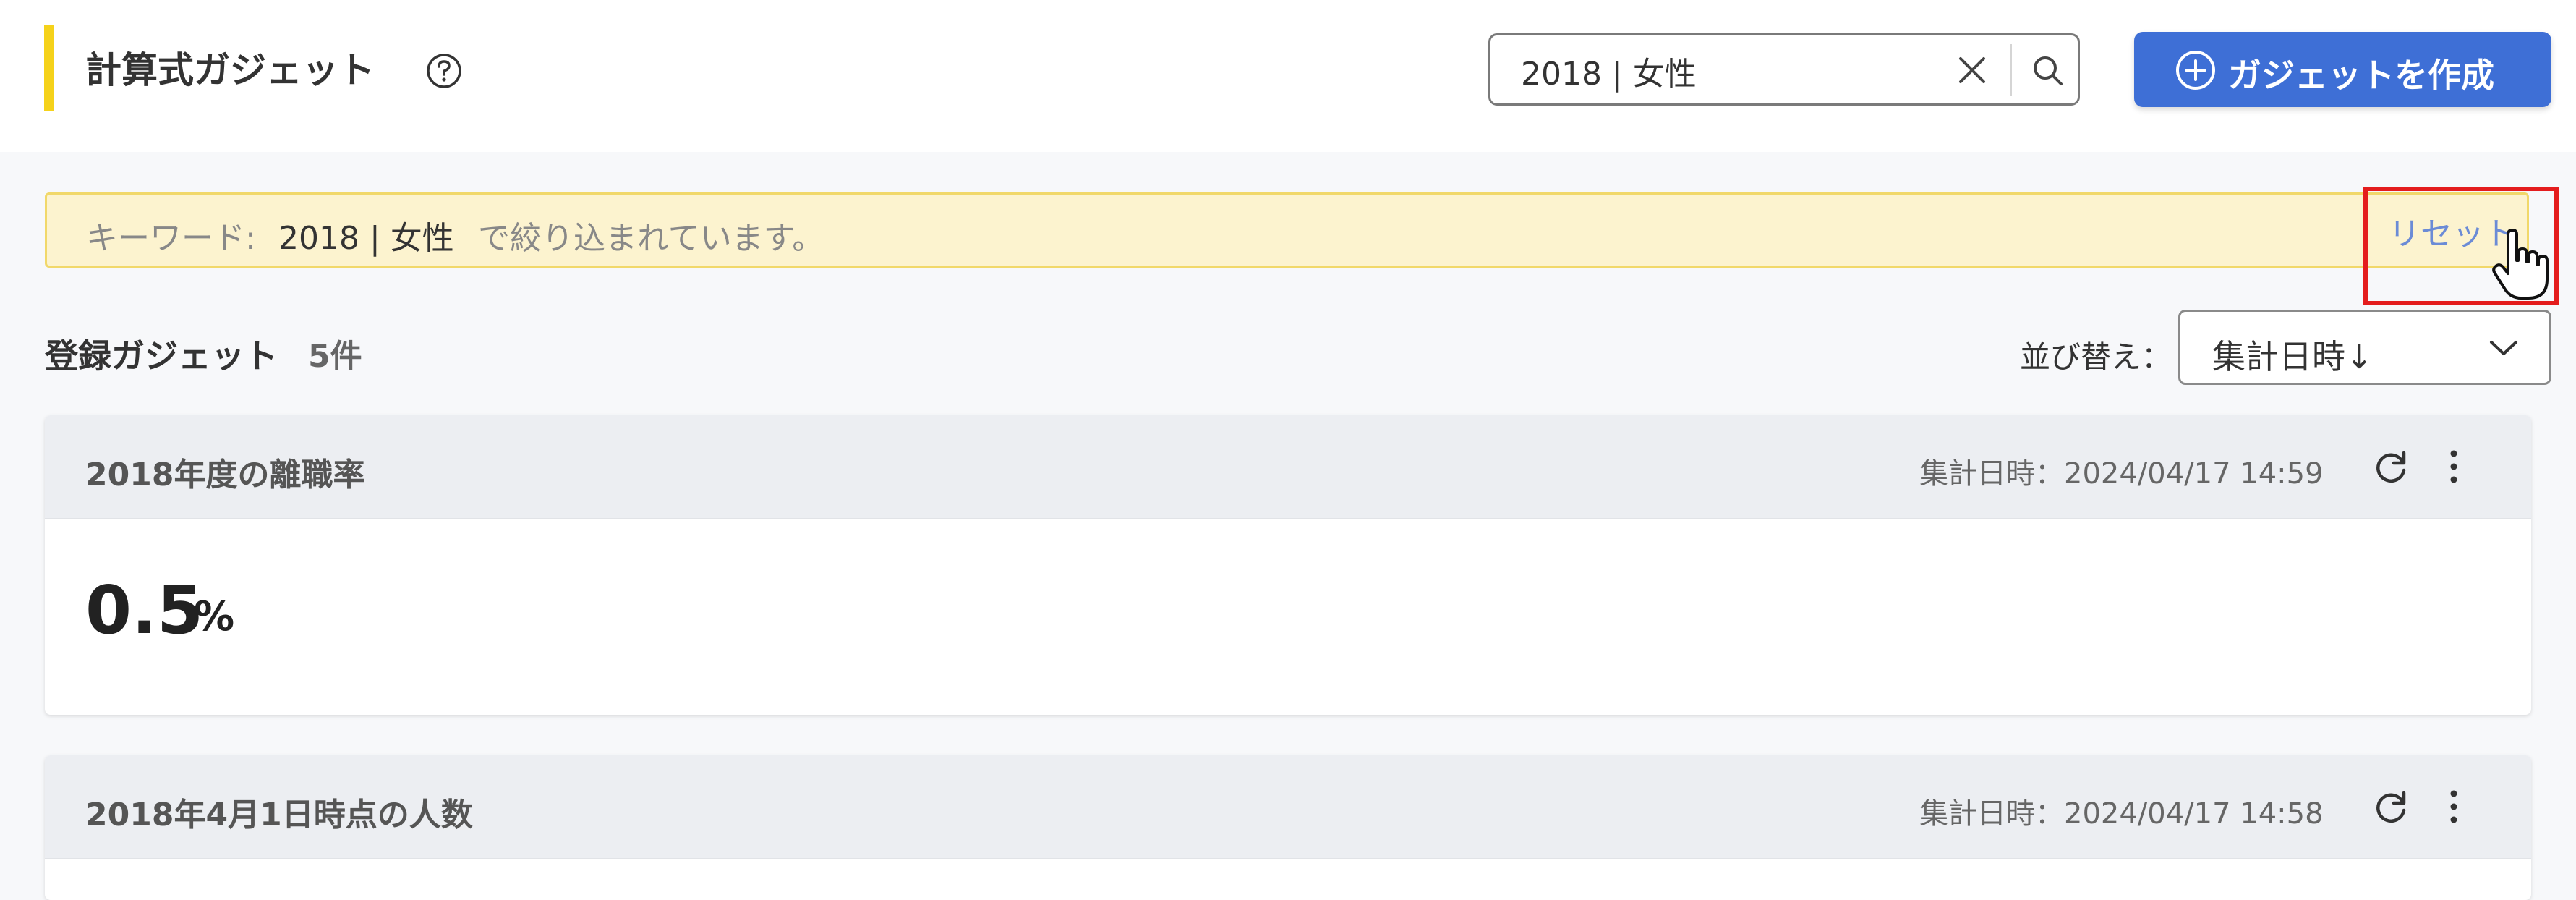 This screenshot has width=2576, height=900. Describe the element at coordinates (1288, 807) in the screenshot. I see `gadget-card-header: 2018年4月1日時点の人数 集計日時：2024/04/17 14:58` at that location.